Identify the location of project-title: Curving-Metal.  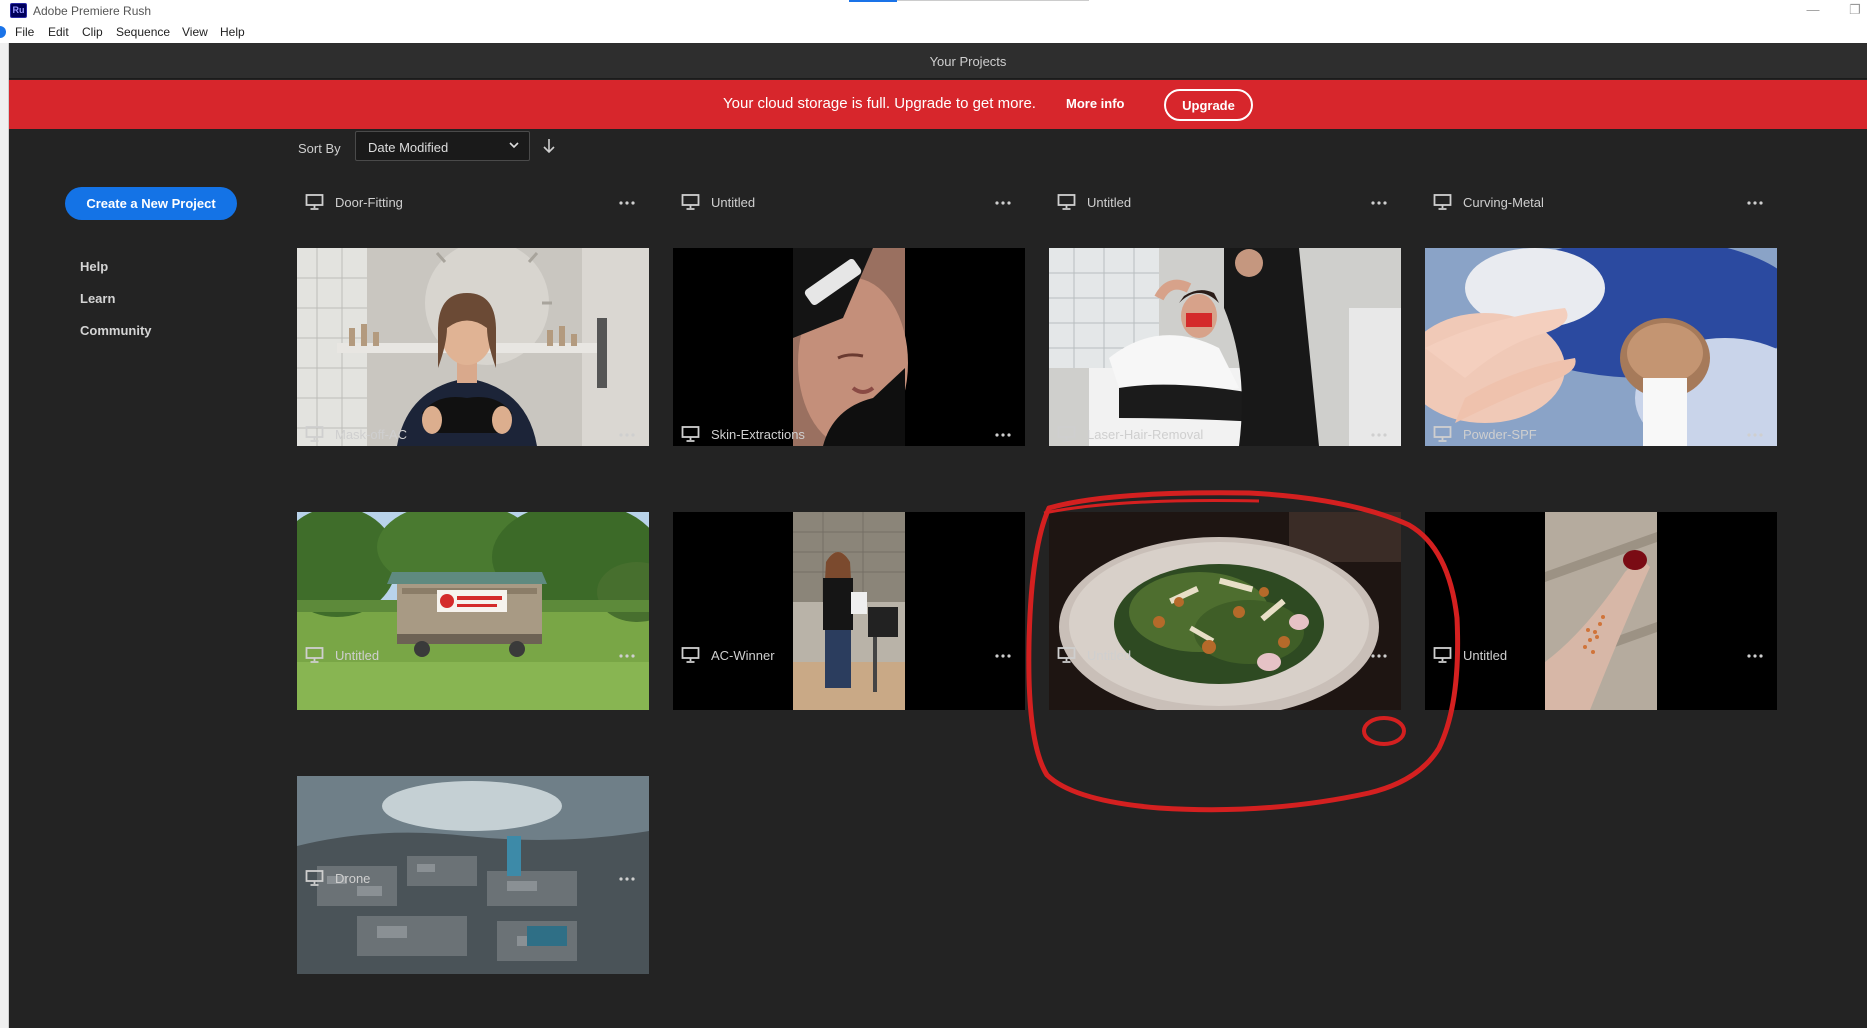
(1503, 202).